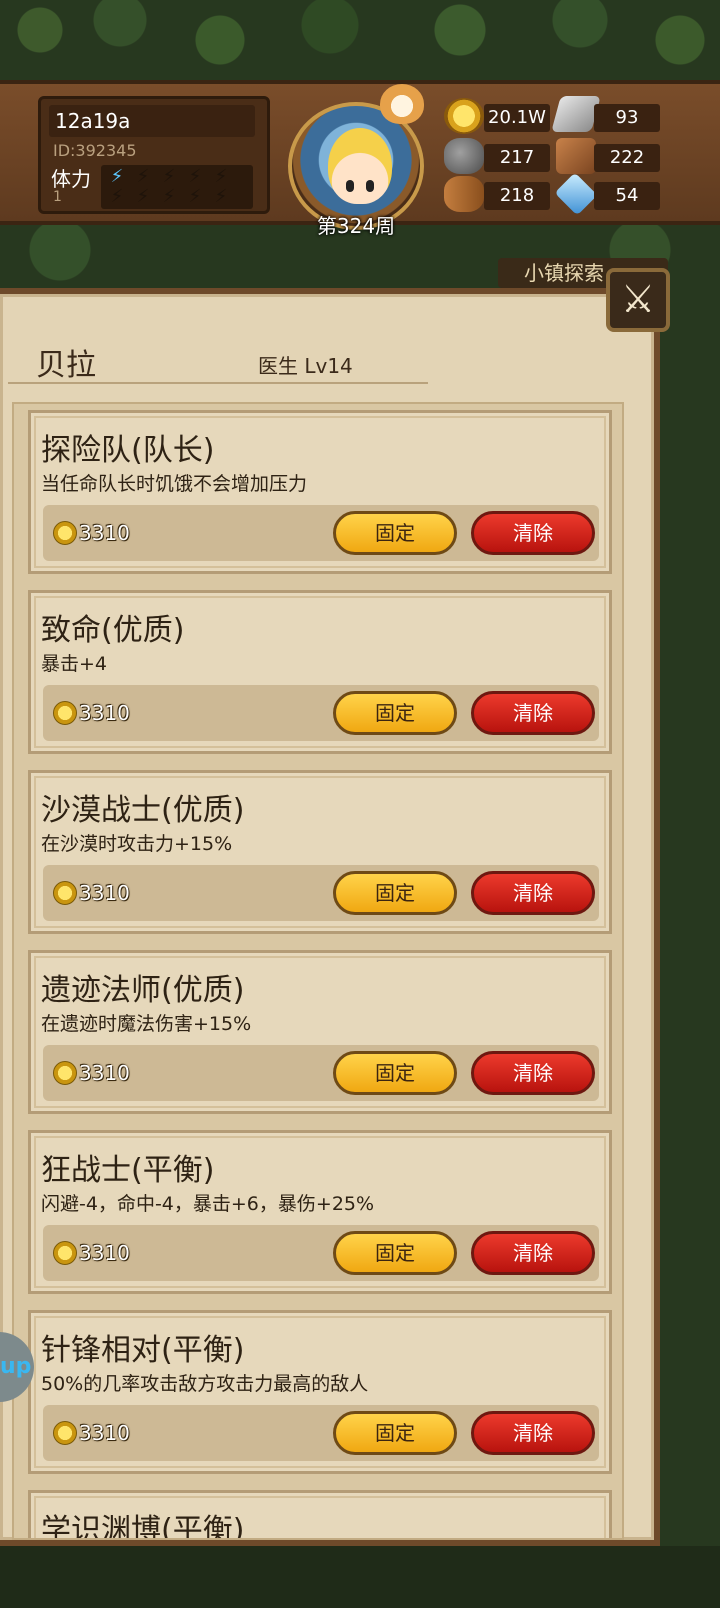  What do you see at coordinates (208, 1204) in the screenshot?
I see `trait-description: 闪避-4，命中-4，暴击+6，暴伤+25%` at bounding box center [208, 1204].